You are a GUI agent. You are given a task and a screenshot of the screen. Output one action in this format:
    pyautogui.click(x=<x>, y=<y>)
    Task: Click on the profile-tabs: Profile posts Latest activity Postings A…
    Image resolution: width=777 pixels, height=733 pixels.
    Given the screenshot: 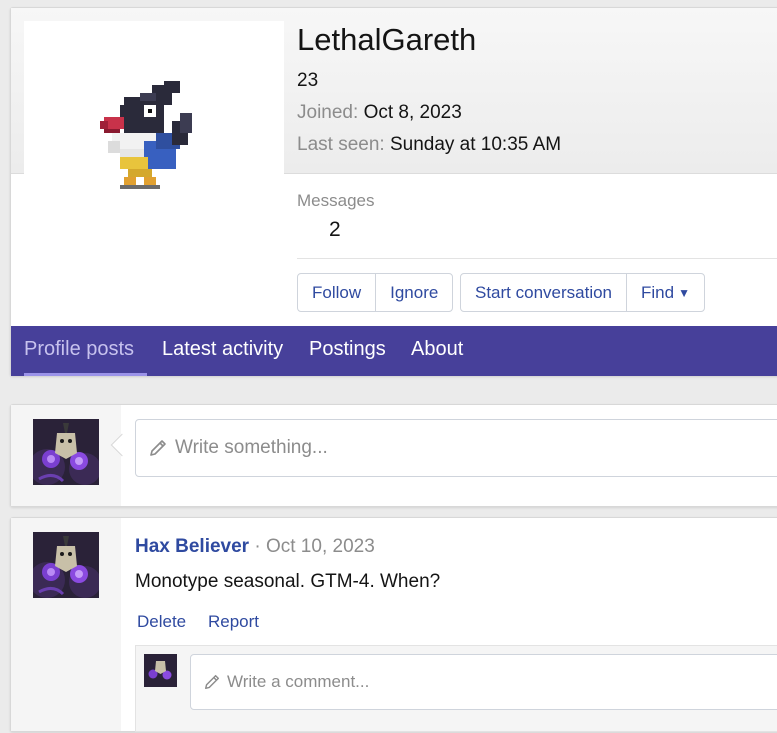 What is the action you would take?
    pyautogui.click(x=394, y=351)
    